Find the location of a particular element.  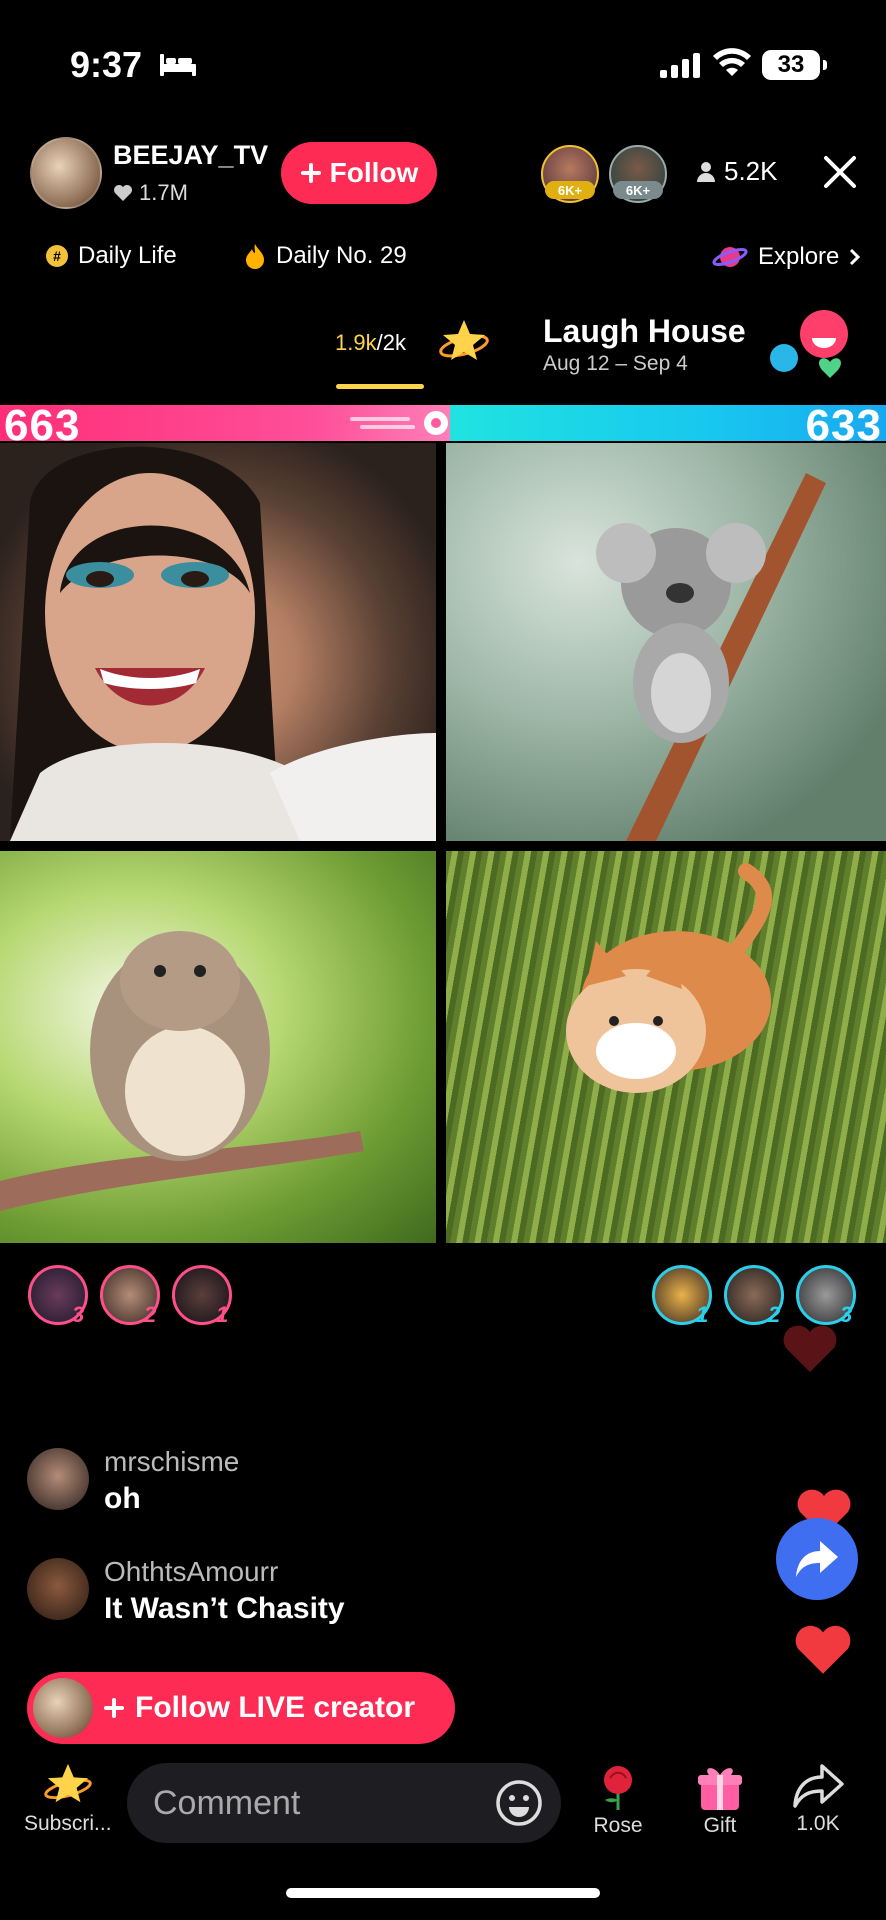

flame-icon is located at coordinates (255, 256).